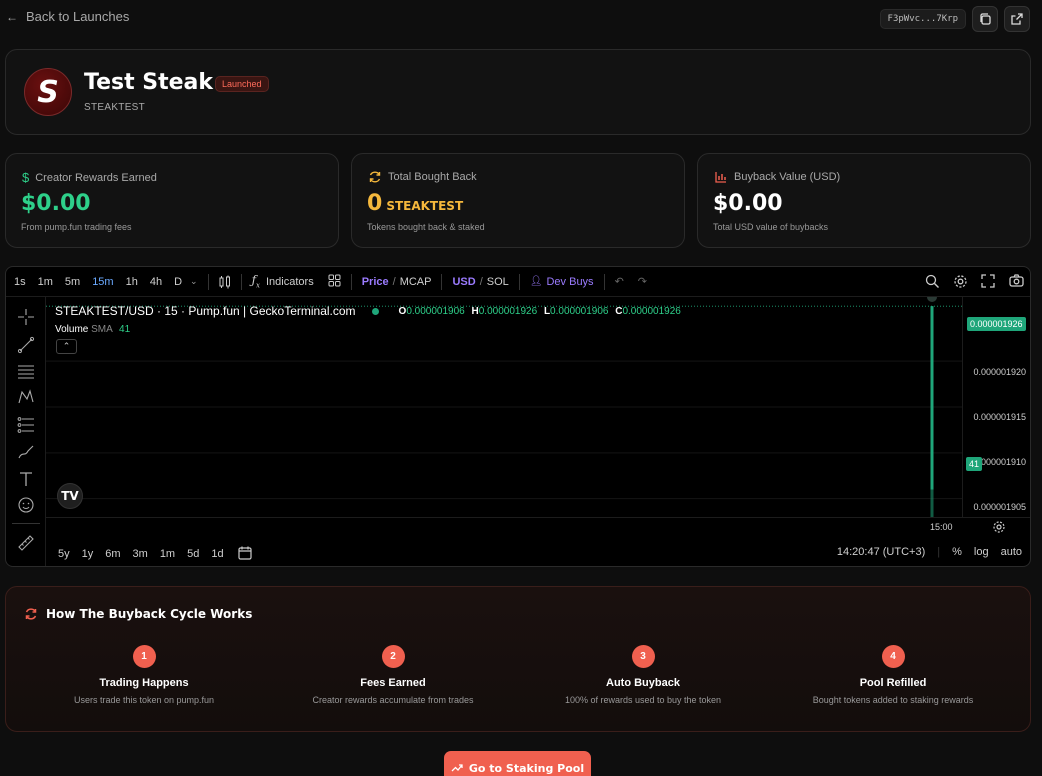 The width and height of the screenshot is (1042, 776). Describe the element at coordinates (167, 554) in the screenshot. I see `range-1m: 1m` at that location.